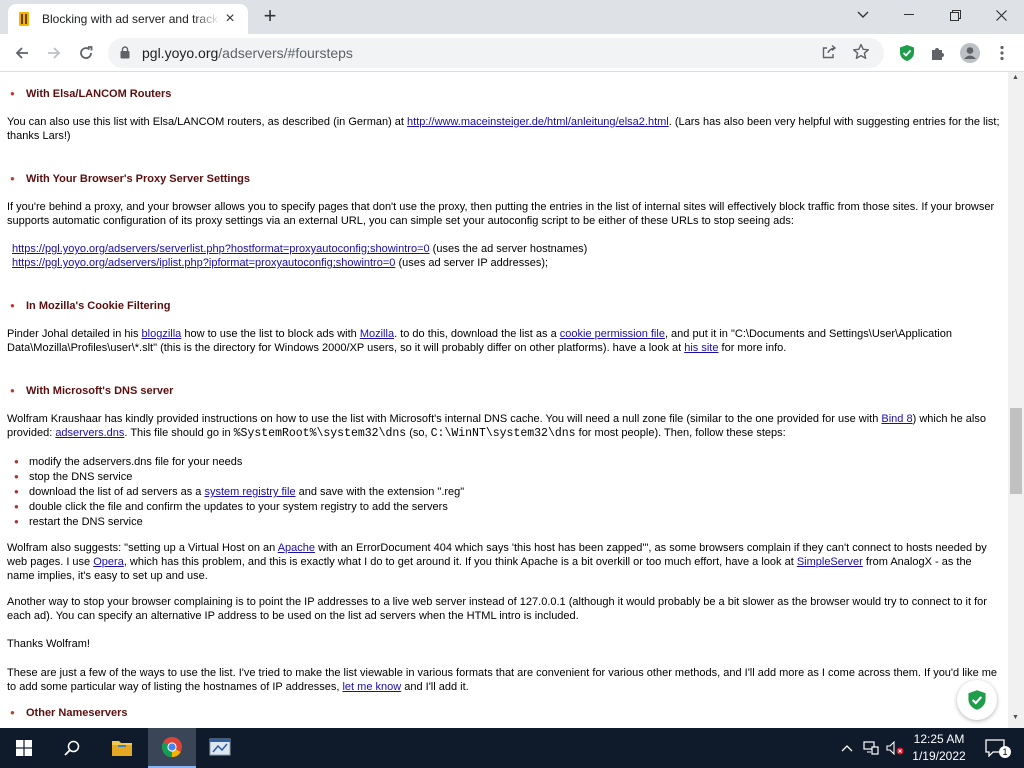  Describe the element at coordinates (74, 334) in the screenshot. I see `text: Pinder Johal detailed in his` at that location.